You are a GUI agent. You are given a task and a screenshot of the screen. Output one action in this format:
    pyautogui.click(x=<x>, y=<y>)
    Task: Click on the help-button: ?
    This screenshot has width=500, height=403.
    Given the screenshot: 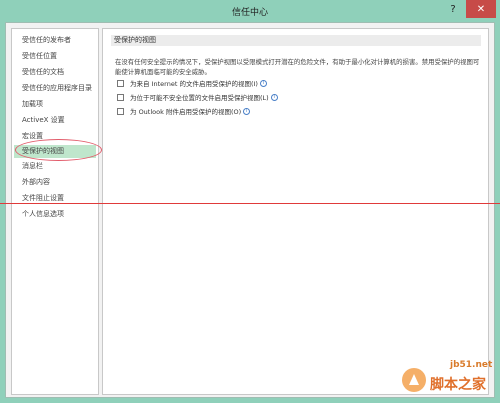 What is the action you would take?
    pyautogui.click(x=453, y=9)
    